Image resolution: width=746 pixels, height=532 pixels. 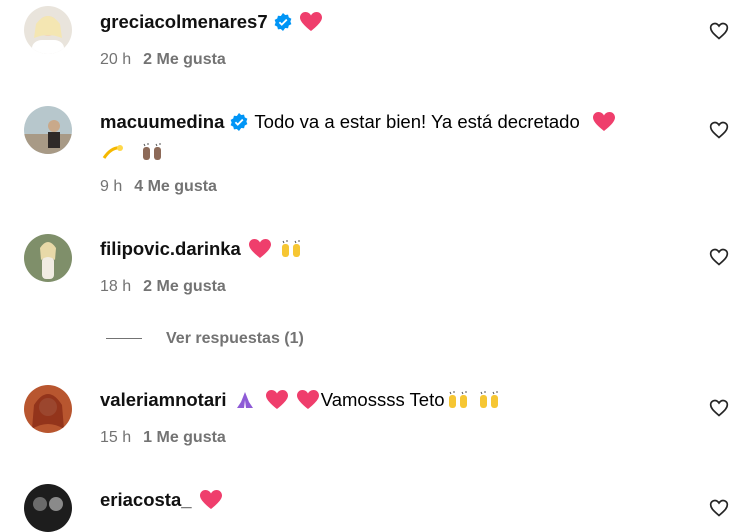 What do you see at coordinates (417, 121) in the screenshot?
I see `comment-text: Todo va a estar bien! Ya está decretado` at bounding box center [417, 121].